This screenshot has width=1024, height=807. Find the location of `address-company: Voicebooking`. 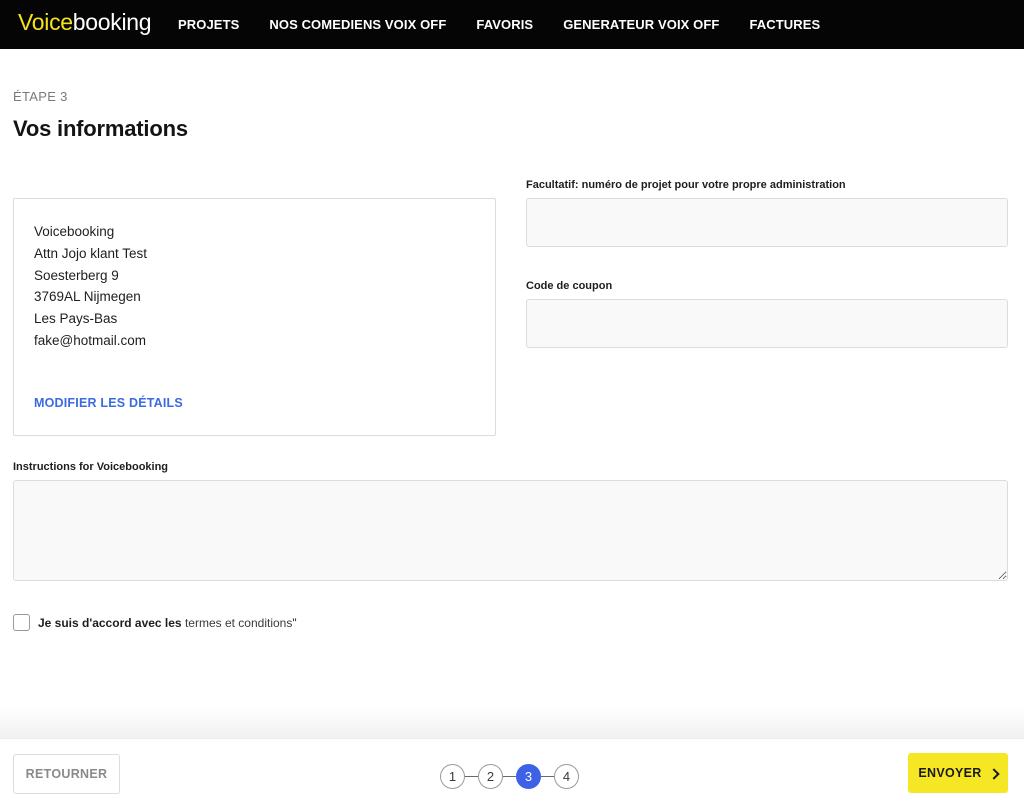

address-company: Voicebooking is located at coordinates (74, 231).